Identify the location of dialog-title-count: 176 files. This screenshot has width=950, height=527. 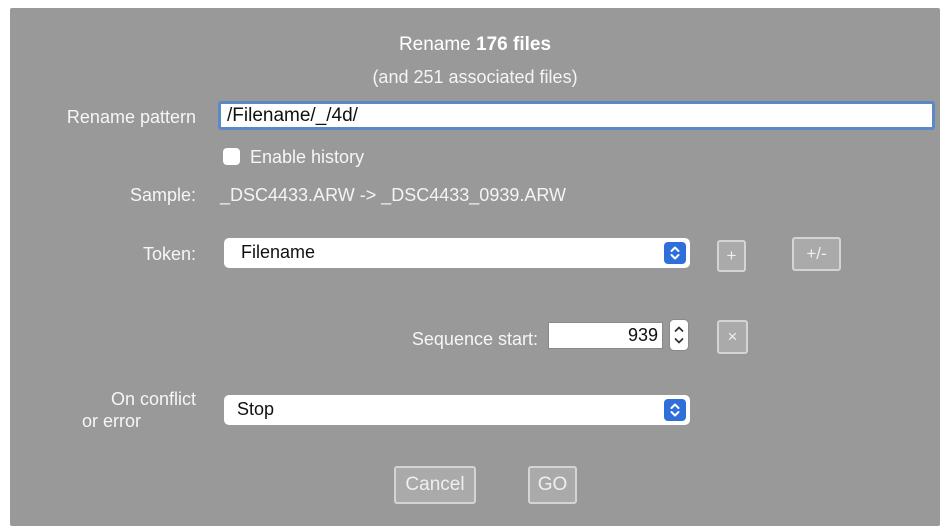
(514, 44).